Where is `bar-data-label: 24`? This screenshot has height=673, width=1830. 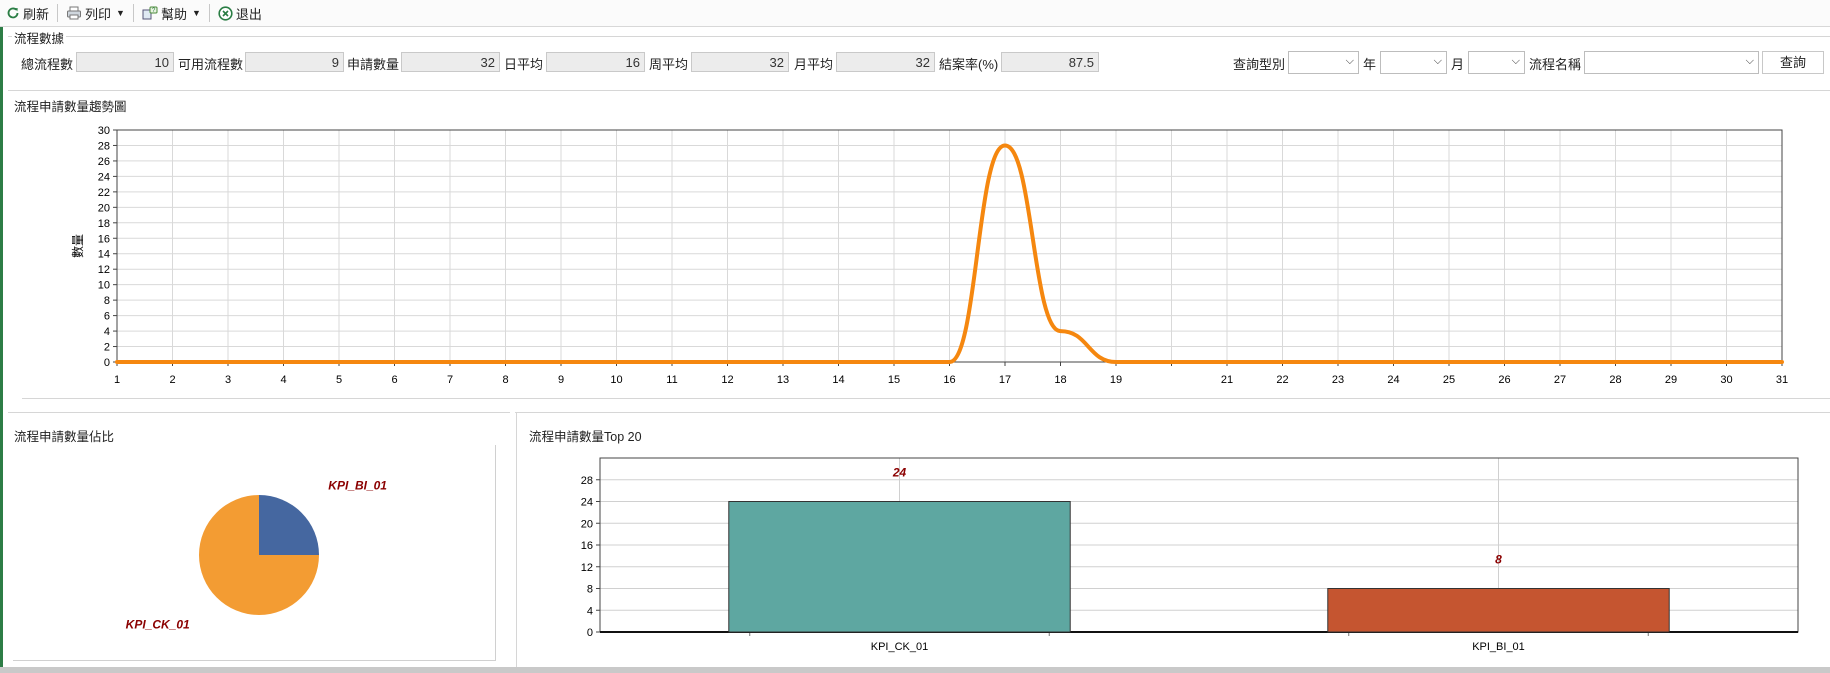
bar-data-label: 24 is located at coordinates (899, 473).